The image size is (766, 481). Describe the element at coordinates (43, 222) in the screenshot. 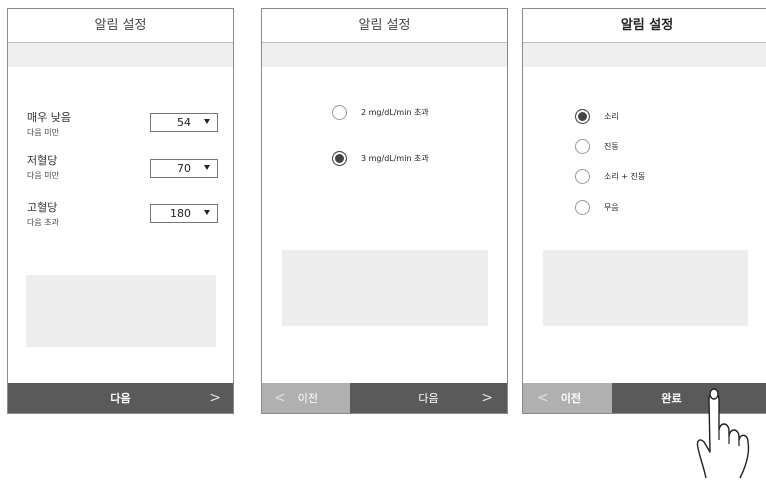

I see `threshold-sublabel: 다음 초과` at that location.